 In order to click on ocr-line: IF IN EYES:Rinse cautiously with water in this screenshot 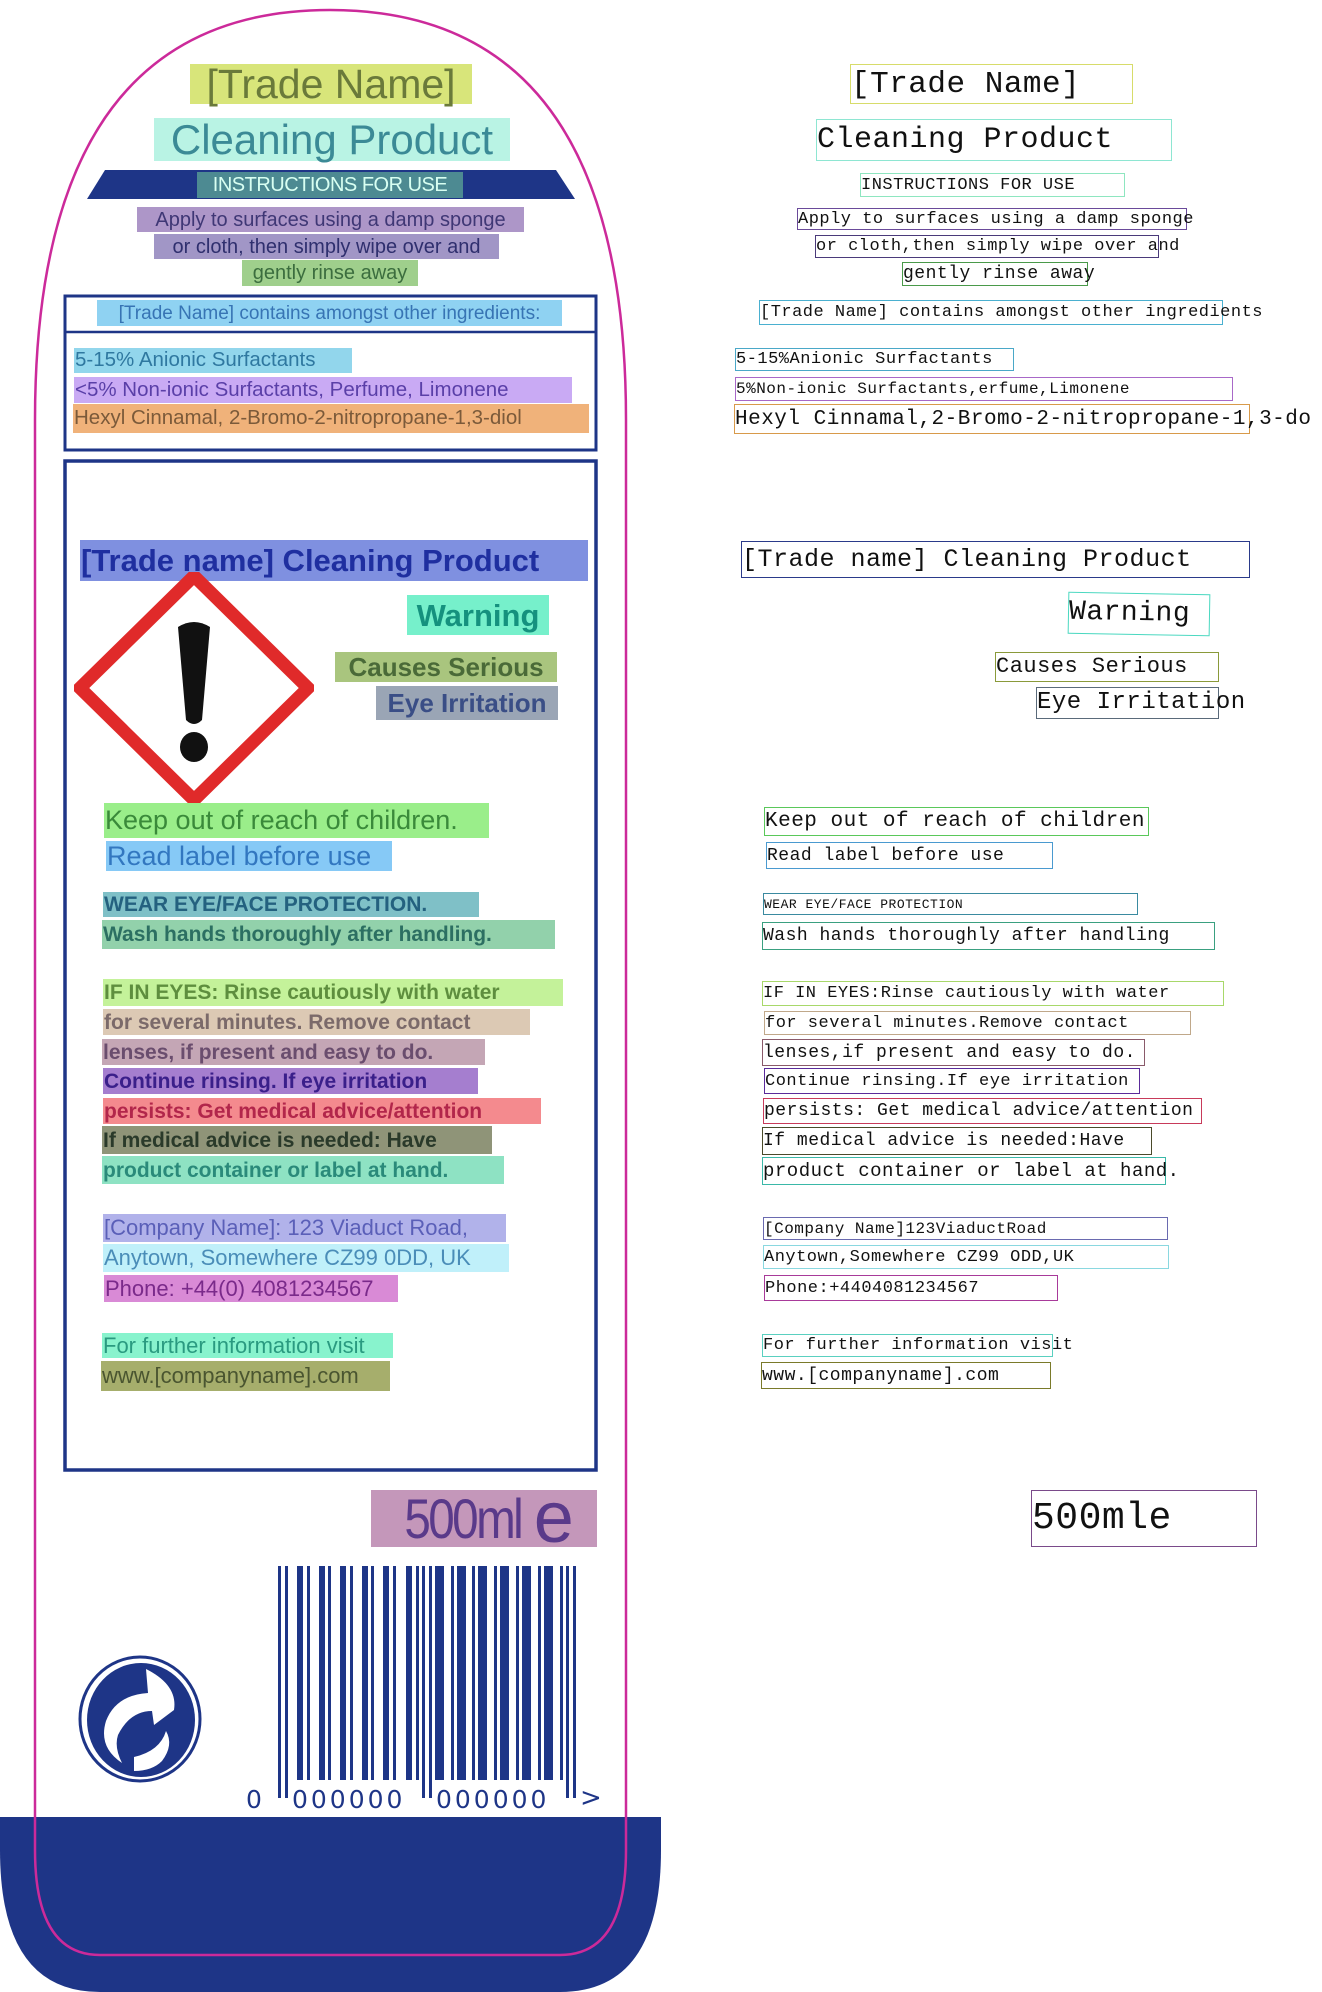, I will do `click(993, 993)`.